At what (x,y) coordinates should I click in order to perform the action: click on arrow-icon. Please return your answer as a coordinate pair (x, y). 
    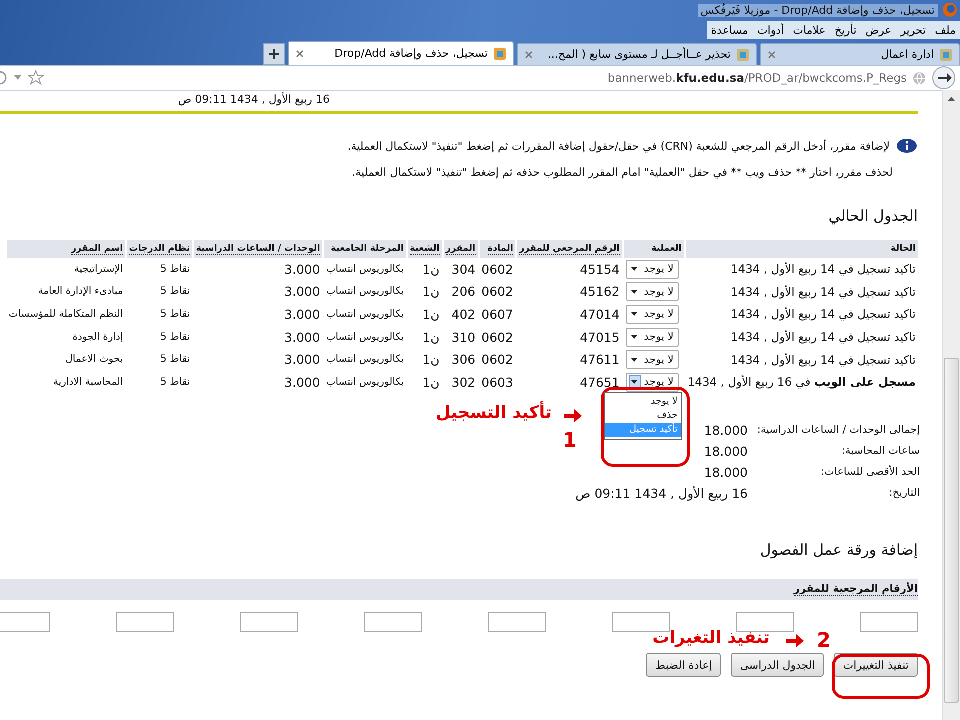
    Looking at the image, I should click on (795, 641).